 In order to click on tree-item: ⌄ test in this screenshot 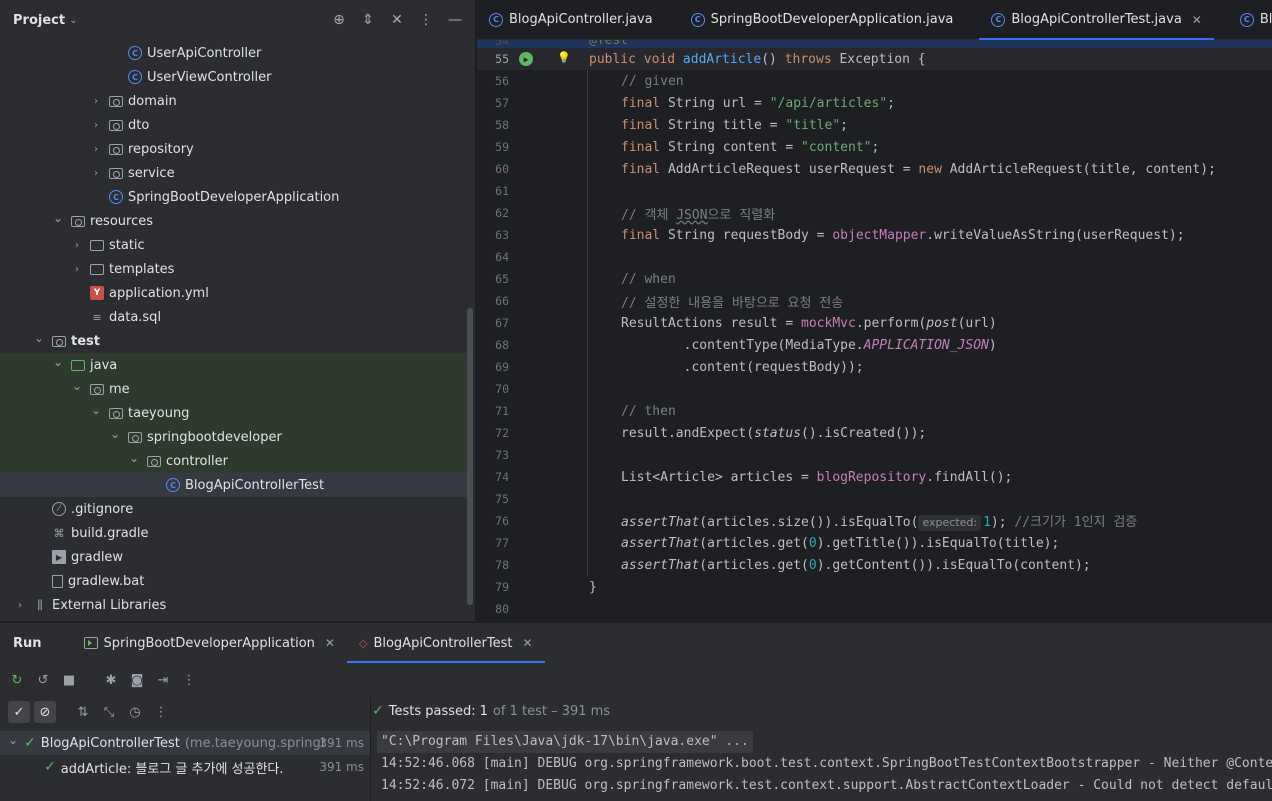, I will do `click(233, 341)`.